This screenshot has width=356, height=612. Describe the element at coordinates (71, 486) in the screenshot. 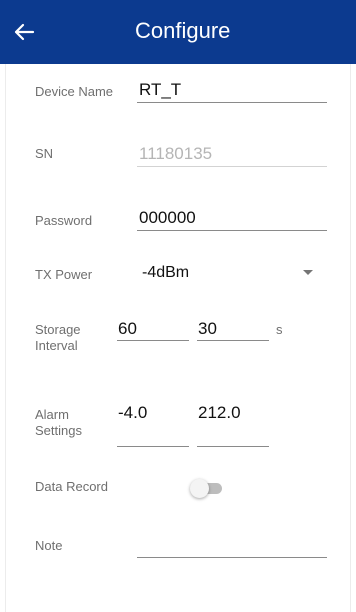

I see `data-record-label: Data Record` at that location.